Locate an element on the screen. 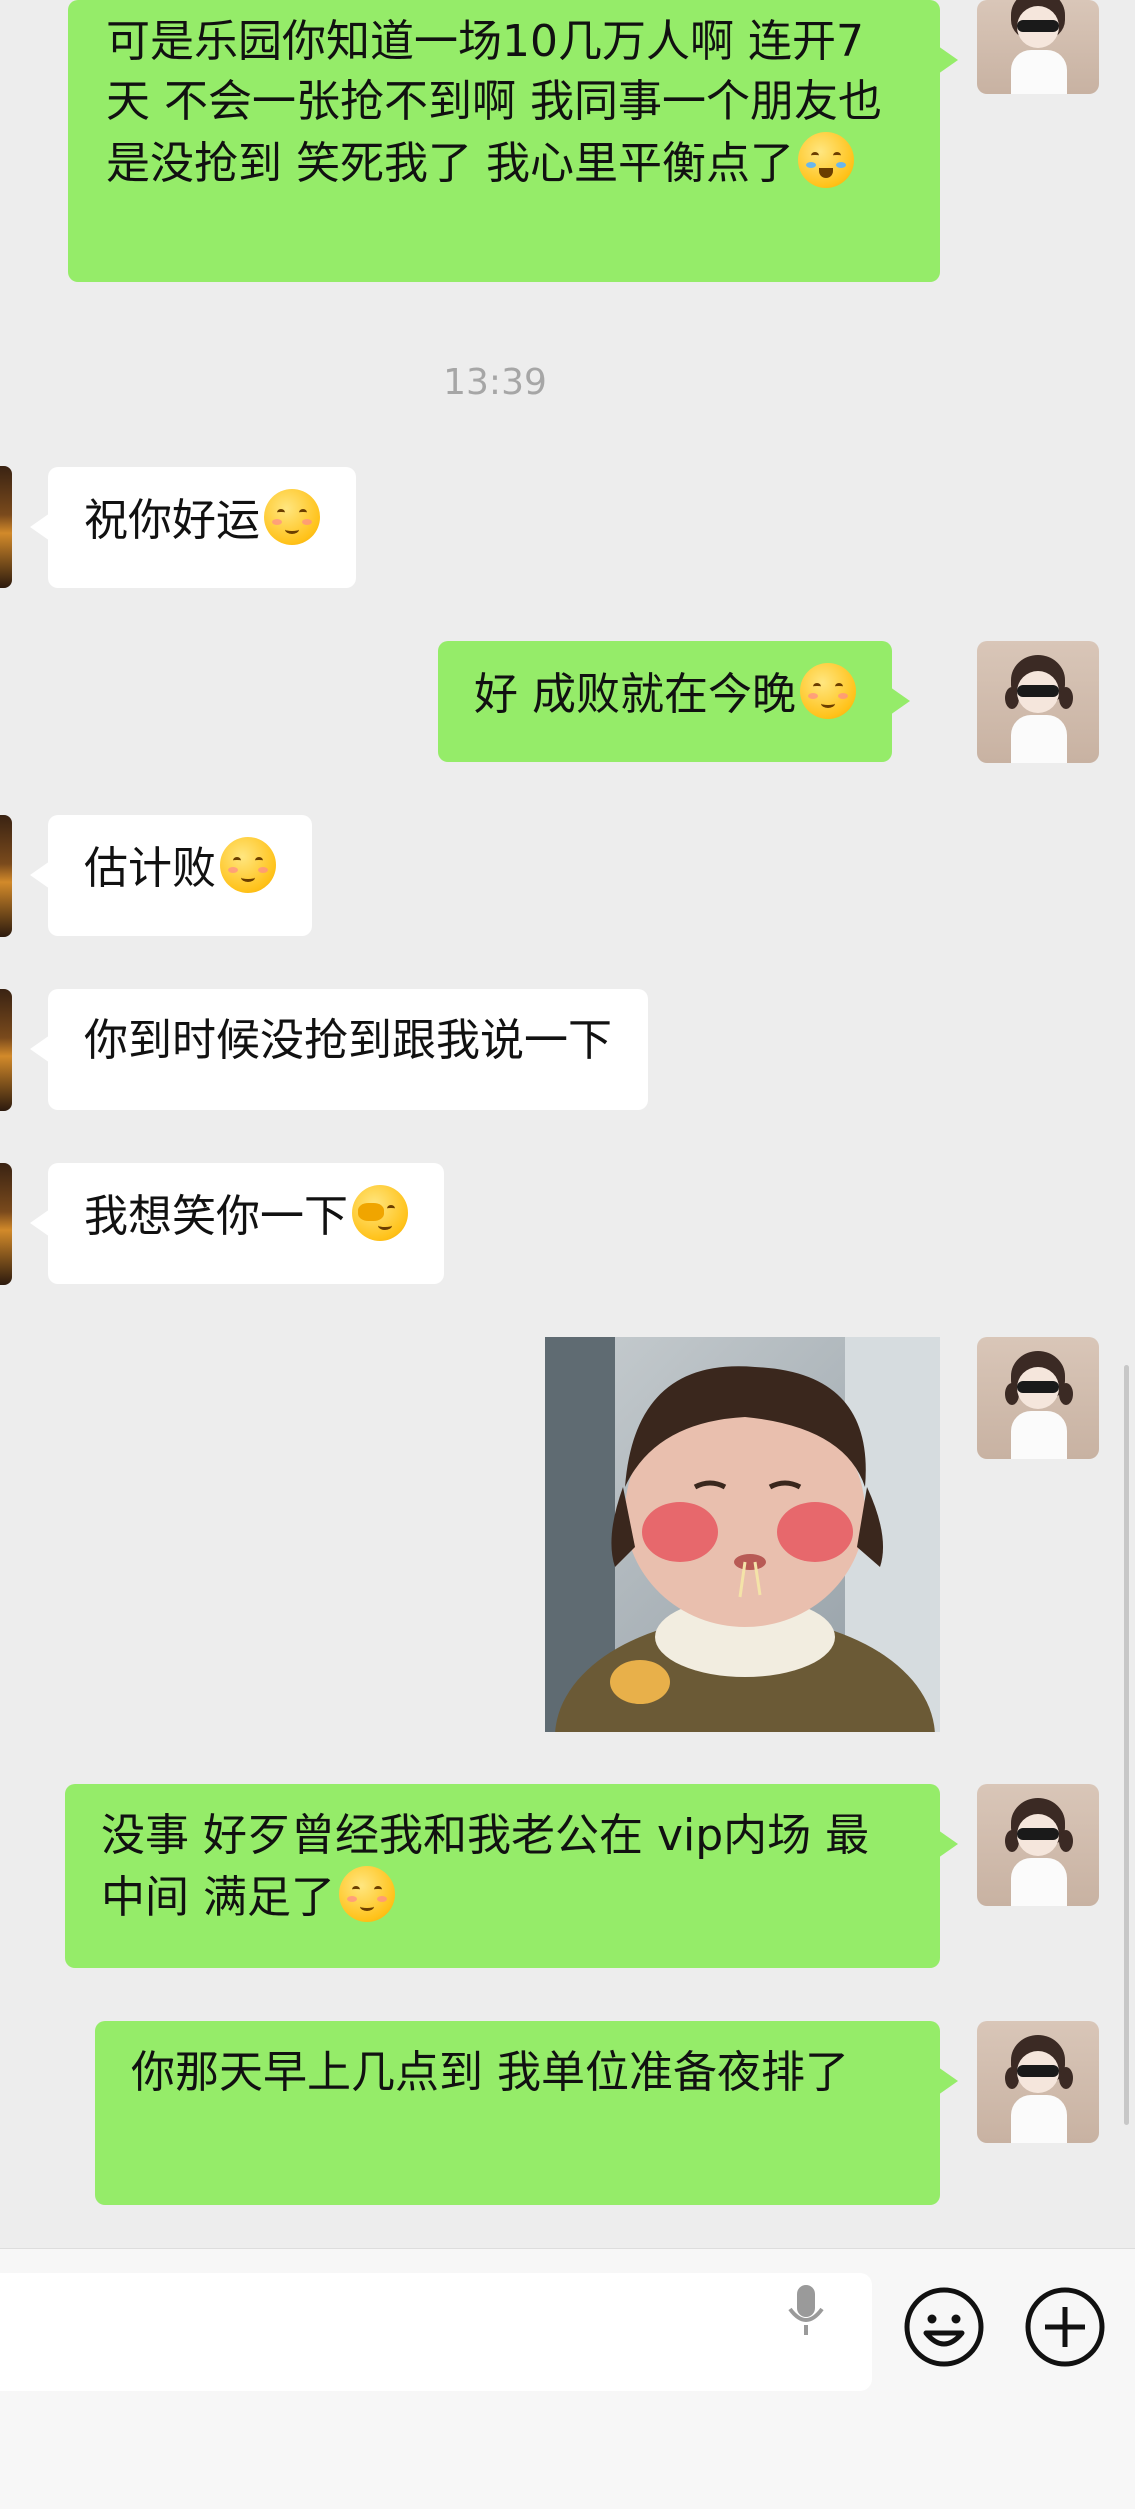 This screenshot has height=2509, width=1135. message-bubble-incoming: 估计败 is located at coordinates (171, 875).